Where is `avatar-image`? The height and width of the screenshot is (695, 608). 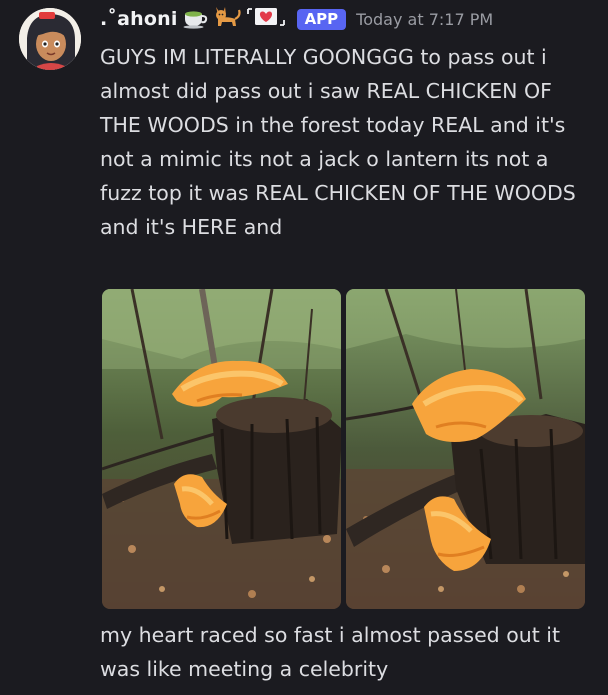
avatar-image is located at coordinates (50, 39).